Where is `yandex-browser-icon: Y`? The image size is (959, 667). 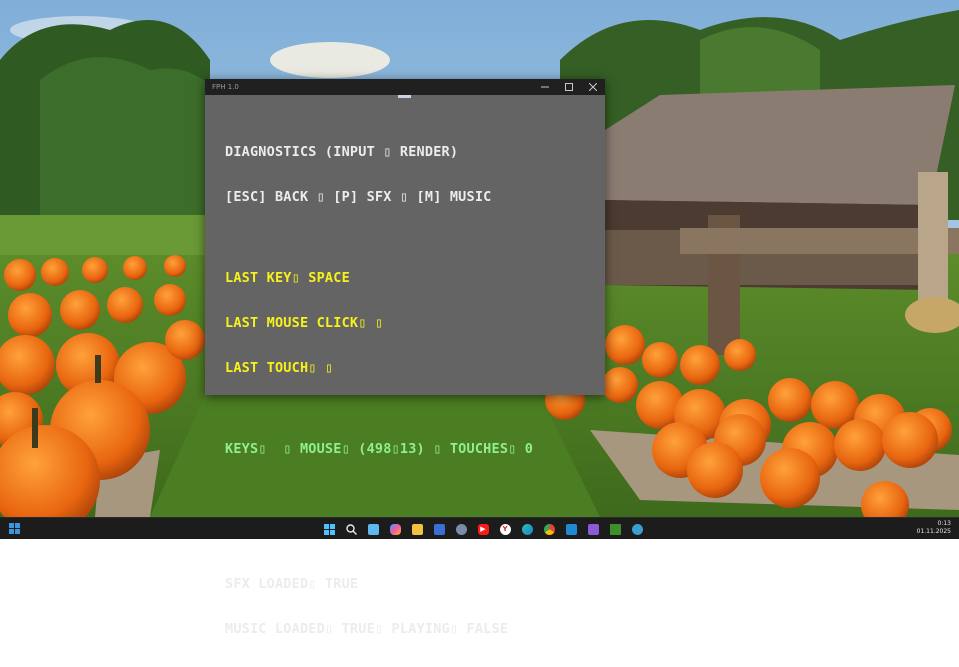 yandex-browser-icon: Y is located at coordinates (505, 529).